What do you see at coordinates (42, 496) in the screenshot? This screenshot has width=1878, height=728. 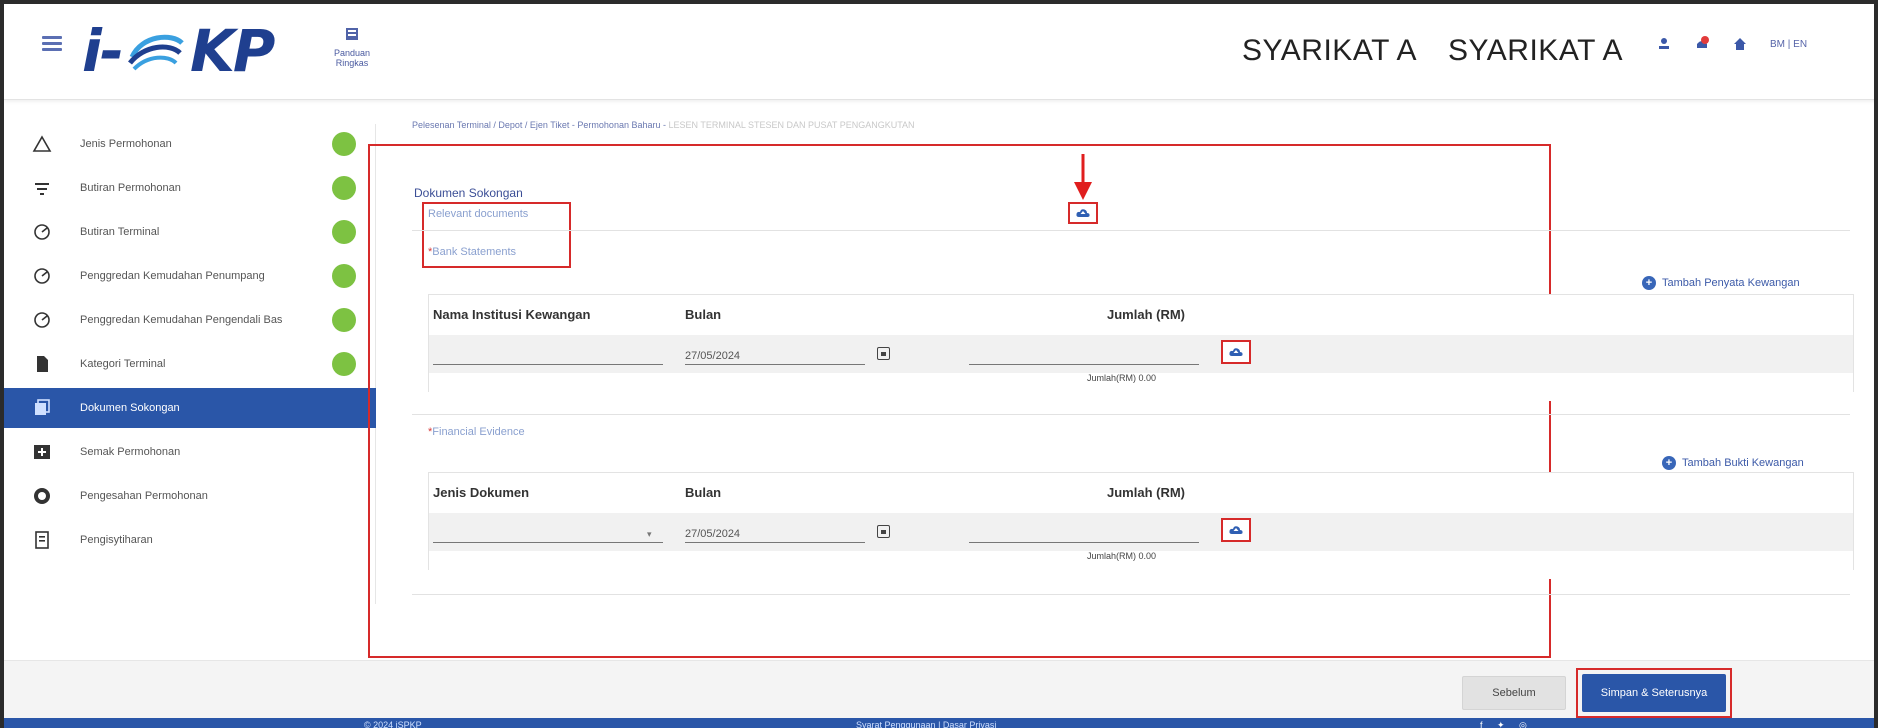 I see `verify-icon` at bounding box center [42, 496].